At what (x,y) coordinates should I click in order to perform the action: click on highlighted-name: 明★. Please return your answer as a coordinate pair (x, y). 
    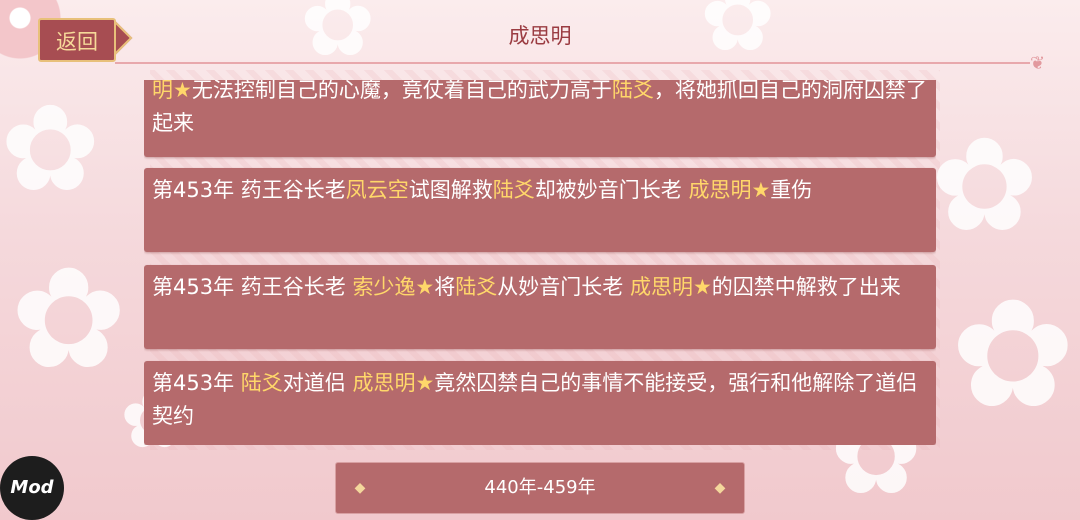
    Looking at the image, I should click on (172, 91).